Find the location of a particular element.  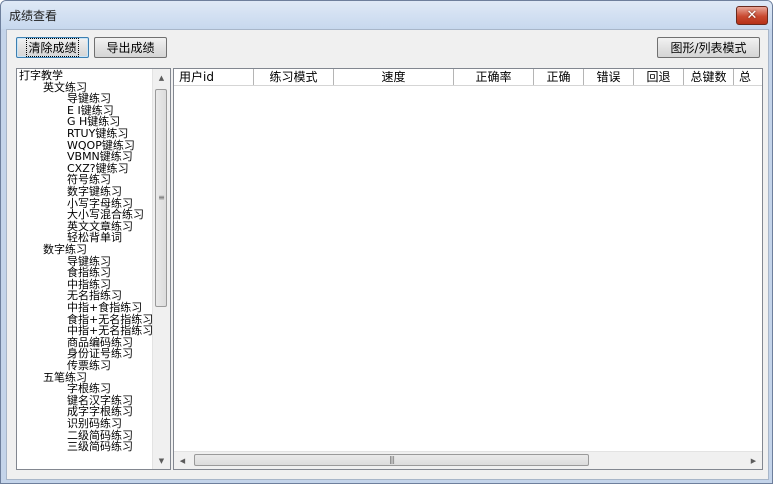

chart-list-mode-button: 图形/列表模式 is located at coordinates (708, 47).